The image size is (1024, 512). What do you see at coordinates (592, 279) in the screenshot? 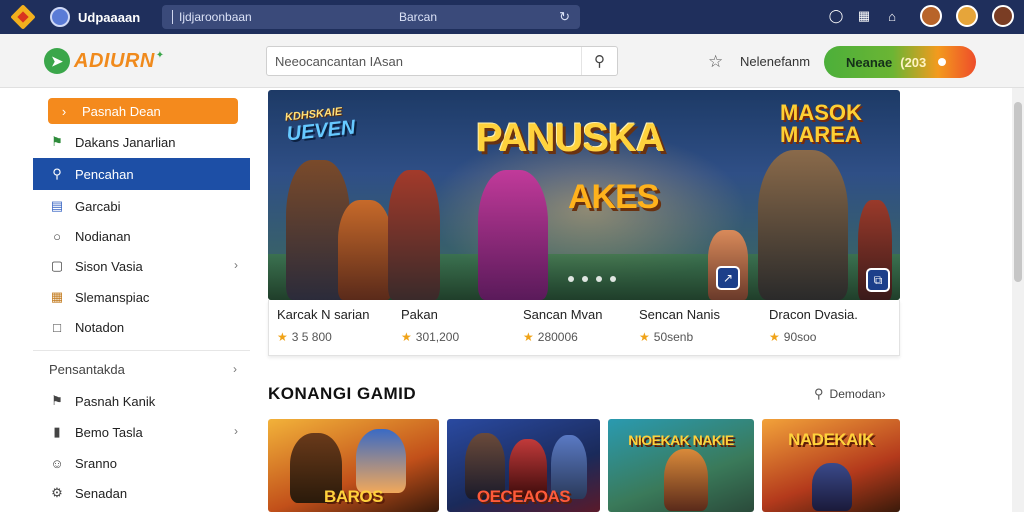
I see `carousel-dots` at bounding box center [592, 279].